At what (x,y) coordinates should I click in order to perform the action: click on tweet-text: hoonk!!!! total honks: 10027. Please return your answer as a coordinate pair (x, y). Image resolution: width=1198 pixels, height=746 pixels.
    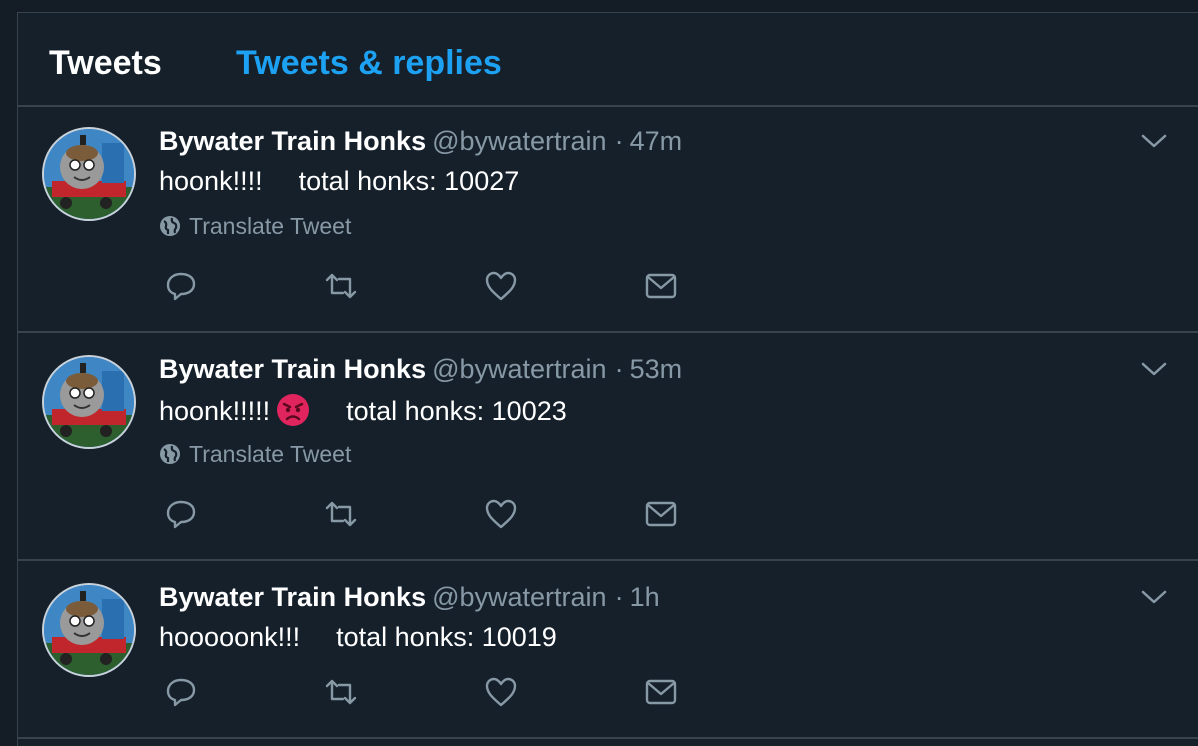
    Looking at the image, I should click on (339, 181).